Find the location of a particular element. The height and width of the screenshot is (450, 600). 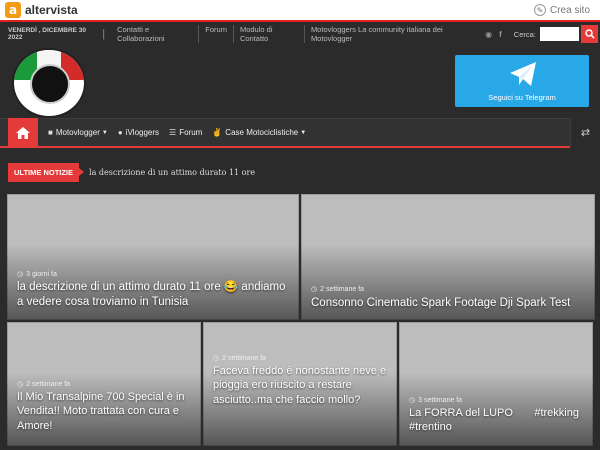

user-icon: ● is located at coordinates (120, 132).